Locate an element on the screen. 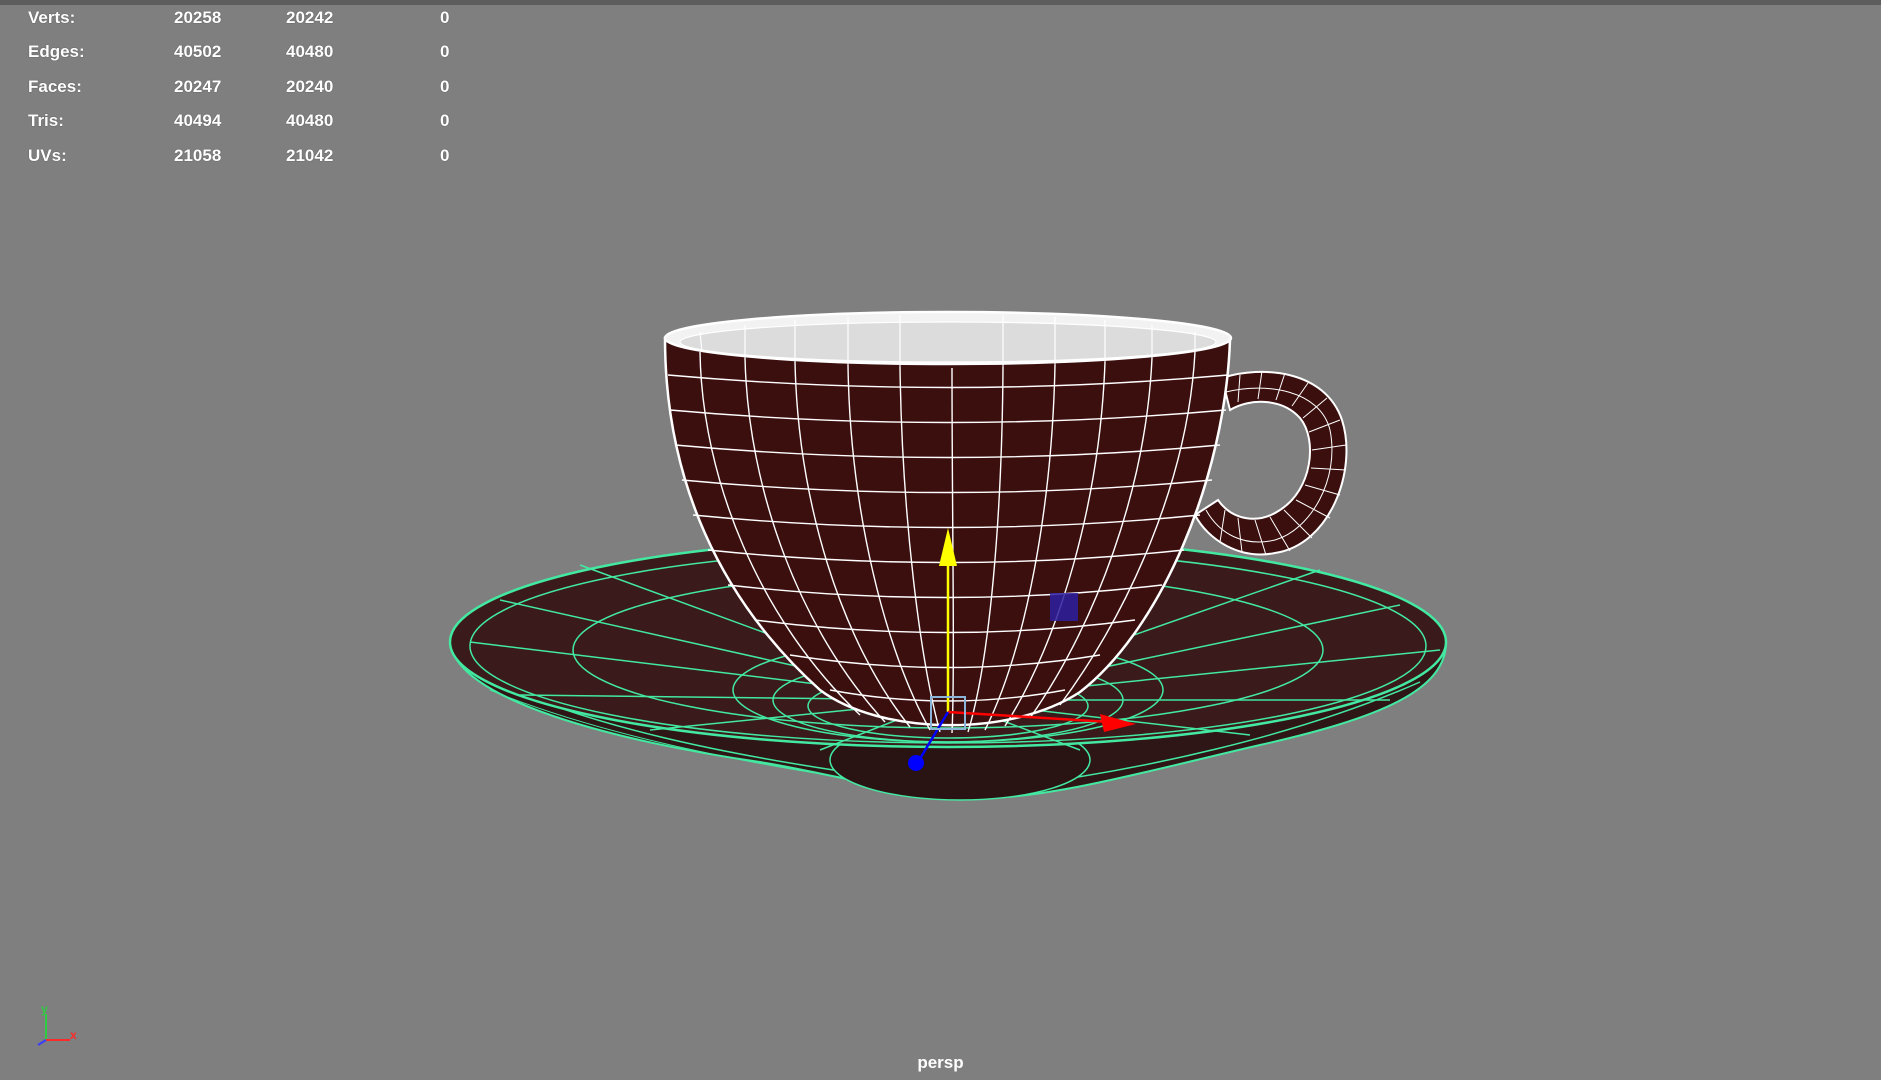 The width and height of the screenshot is (1881, 1080). move-z-handle is located at coordinates (916, 763).